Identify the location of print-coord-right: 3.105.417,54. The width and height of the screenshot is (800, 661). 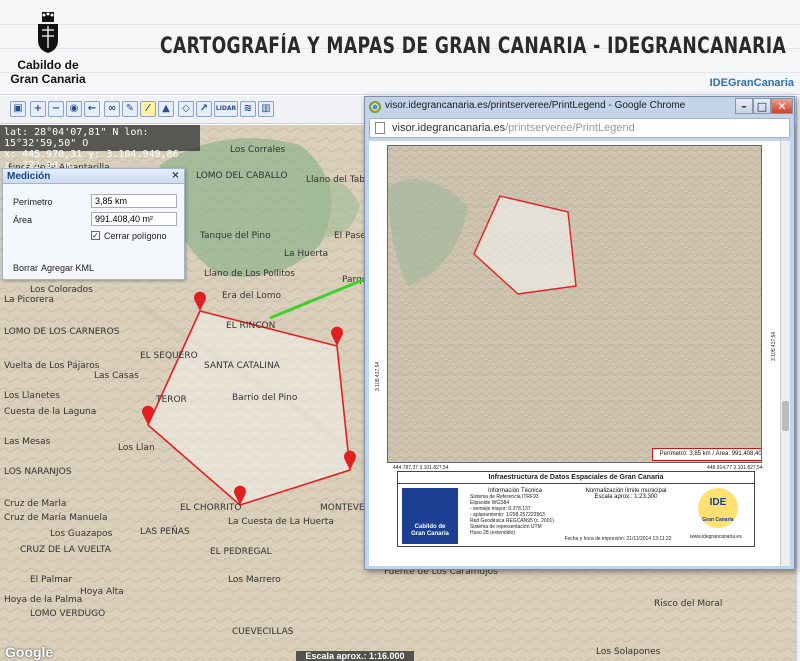
(774, 346).